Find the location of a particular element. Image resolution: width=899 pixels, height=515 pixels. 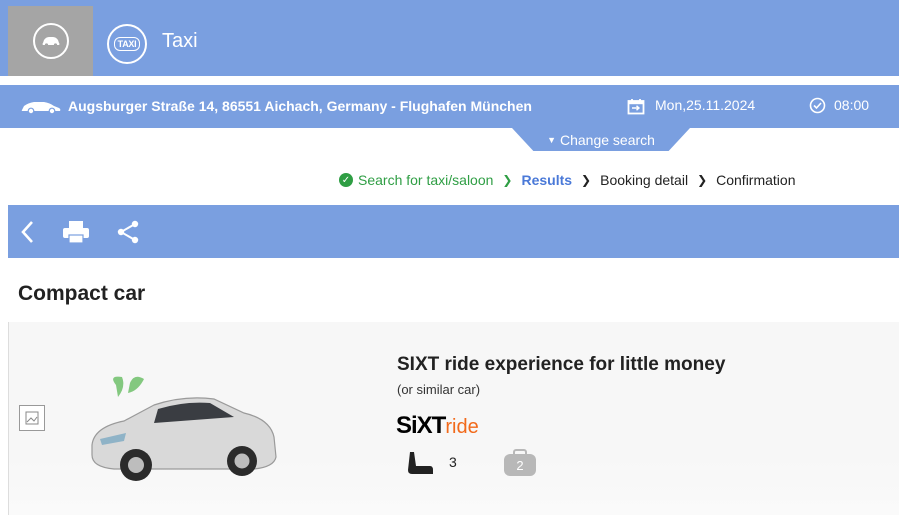

vehicle-home-button is located at coordinates (50, 41).